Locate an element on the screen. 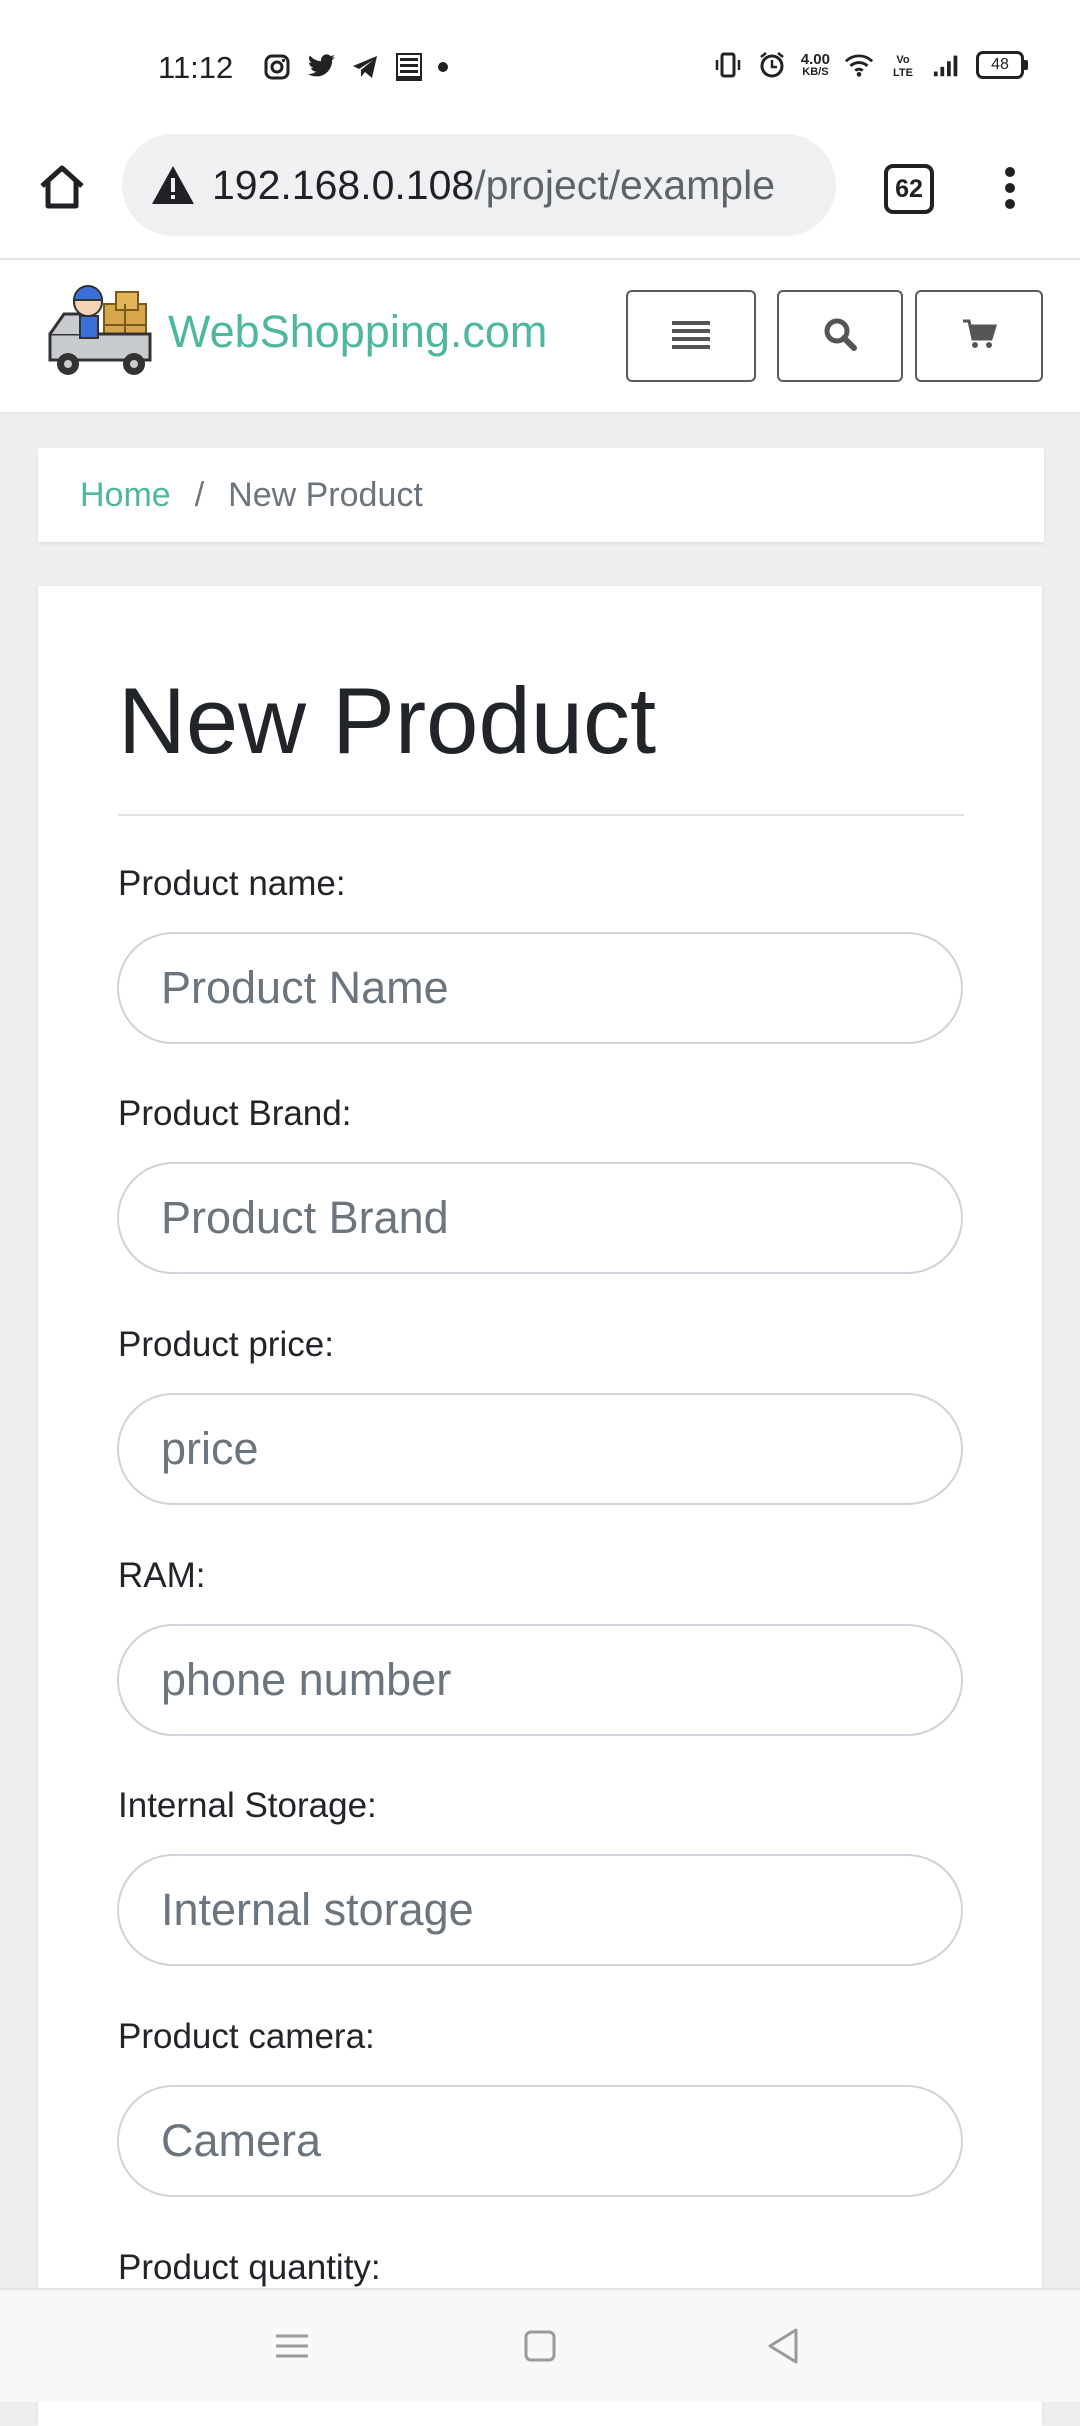  product-camera-label: Product camera: is located at coordinates (246, 2036).